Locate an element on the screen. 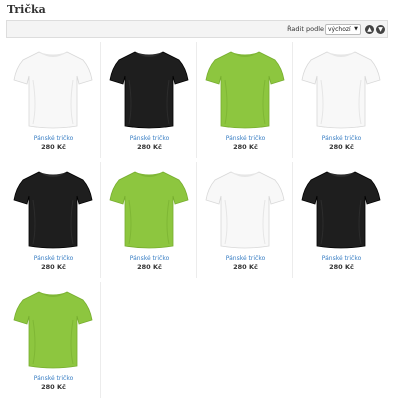 The height and width of the screenshot is (400, 394). chevron-down-icon: ▼ is located at coordinates (356, 29).